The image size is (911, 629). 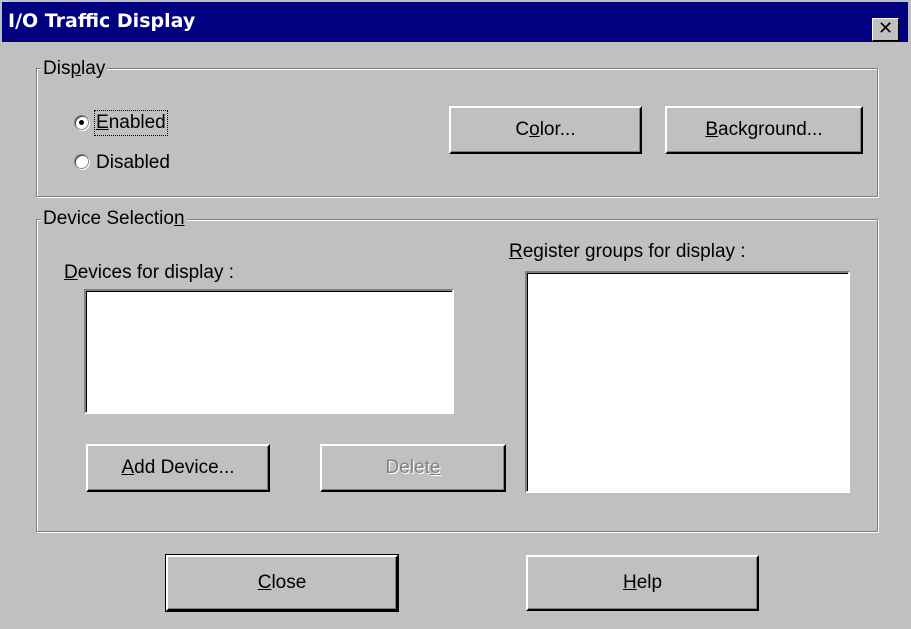 What do you see at coordinates (133, 163) in the screenshot?
I see `disabled-radio-label: Disabled` at bounding box center [133, 163].